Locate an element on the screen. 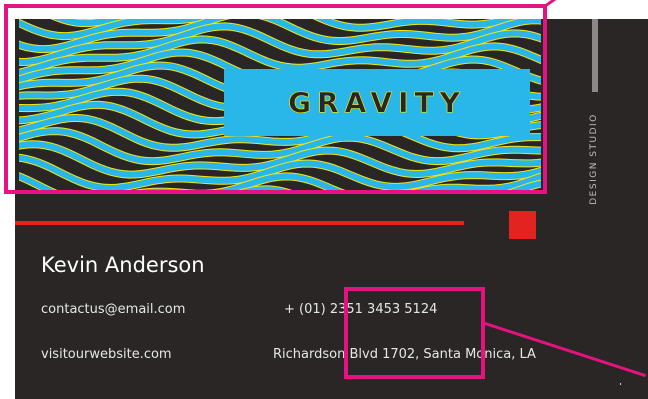 The image size is (648, 399). tagline-text: DESIGN STUDIO is located at coordinates (594, 159).